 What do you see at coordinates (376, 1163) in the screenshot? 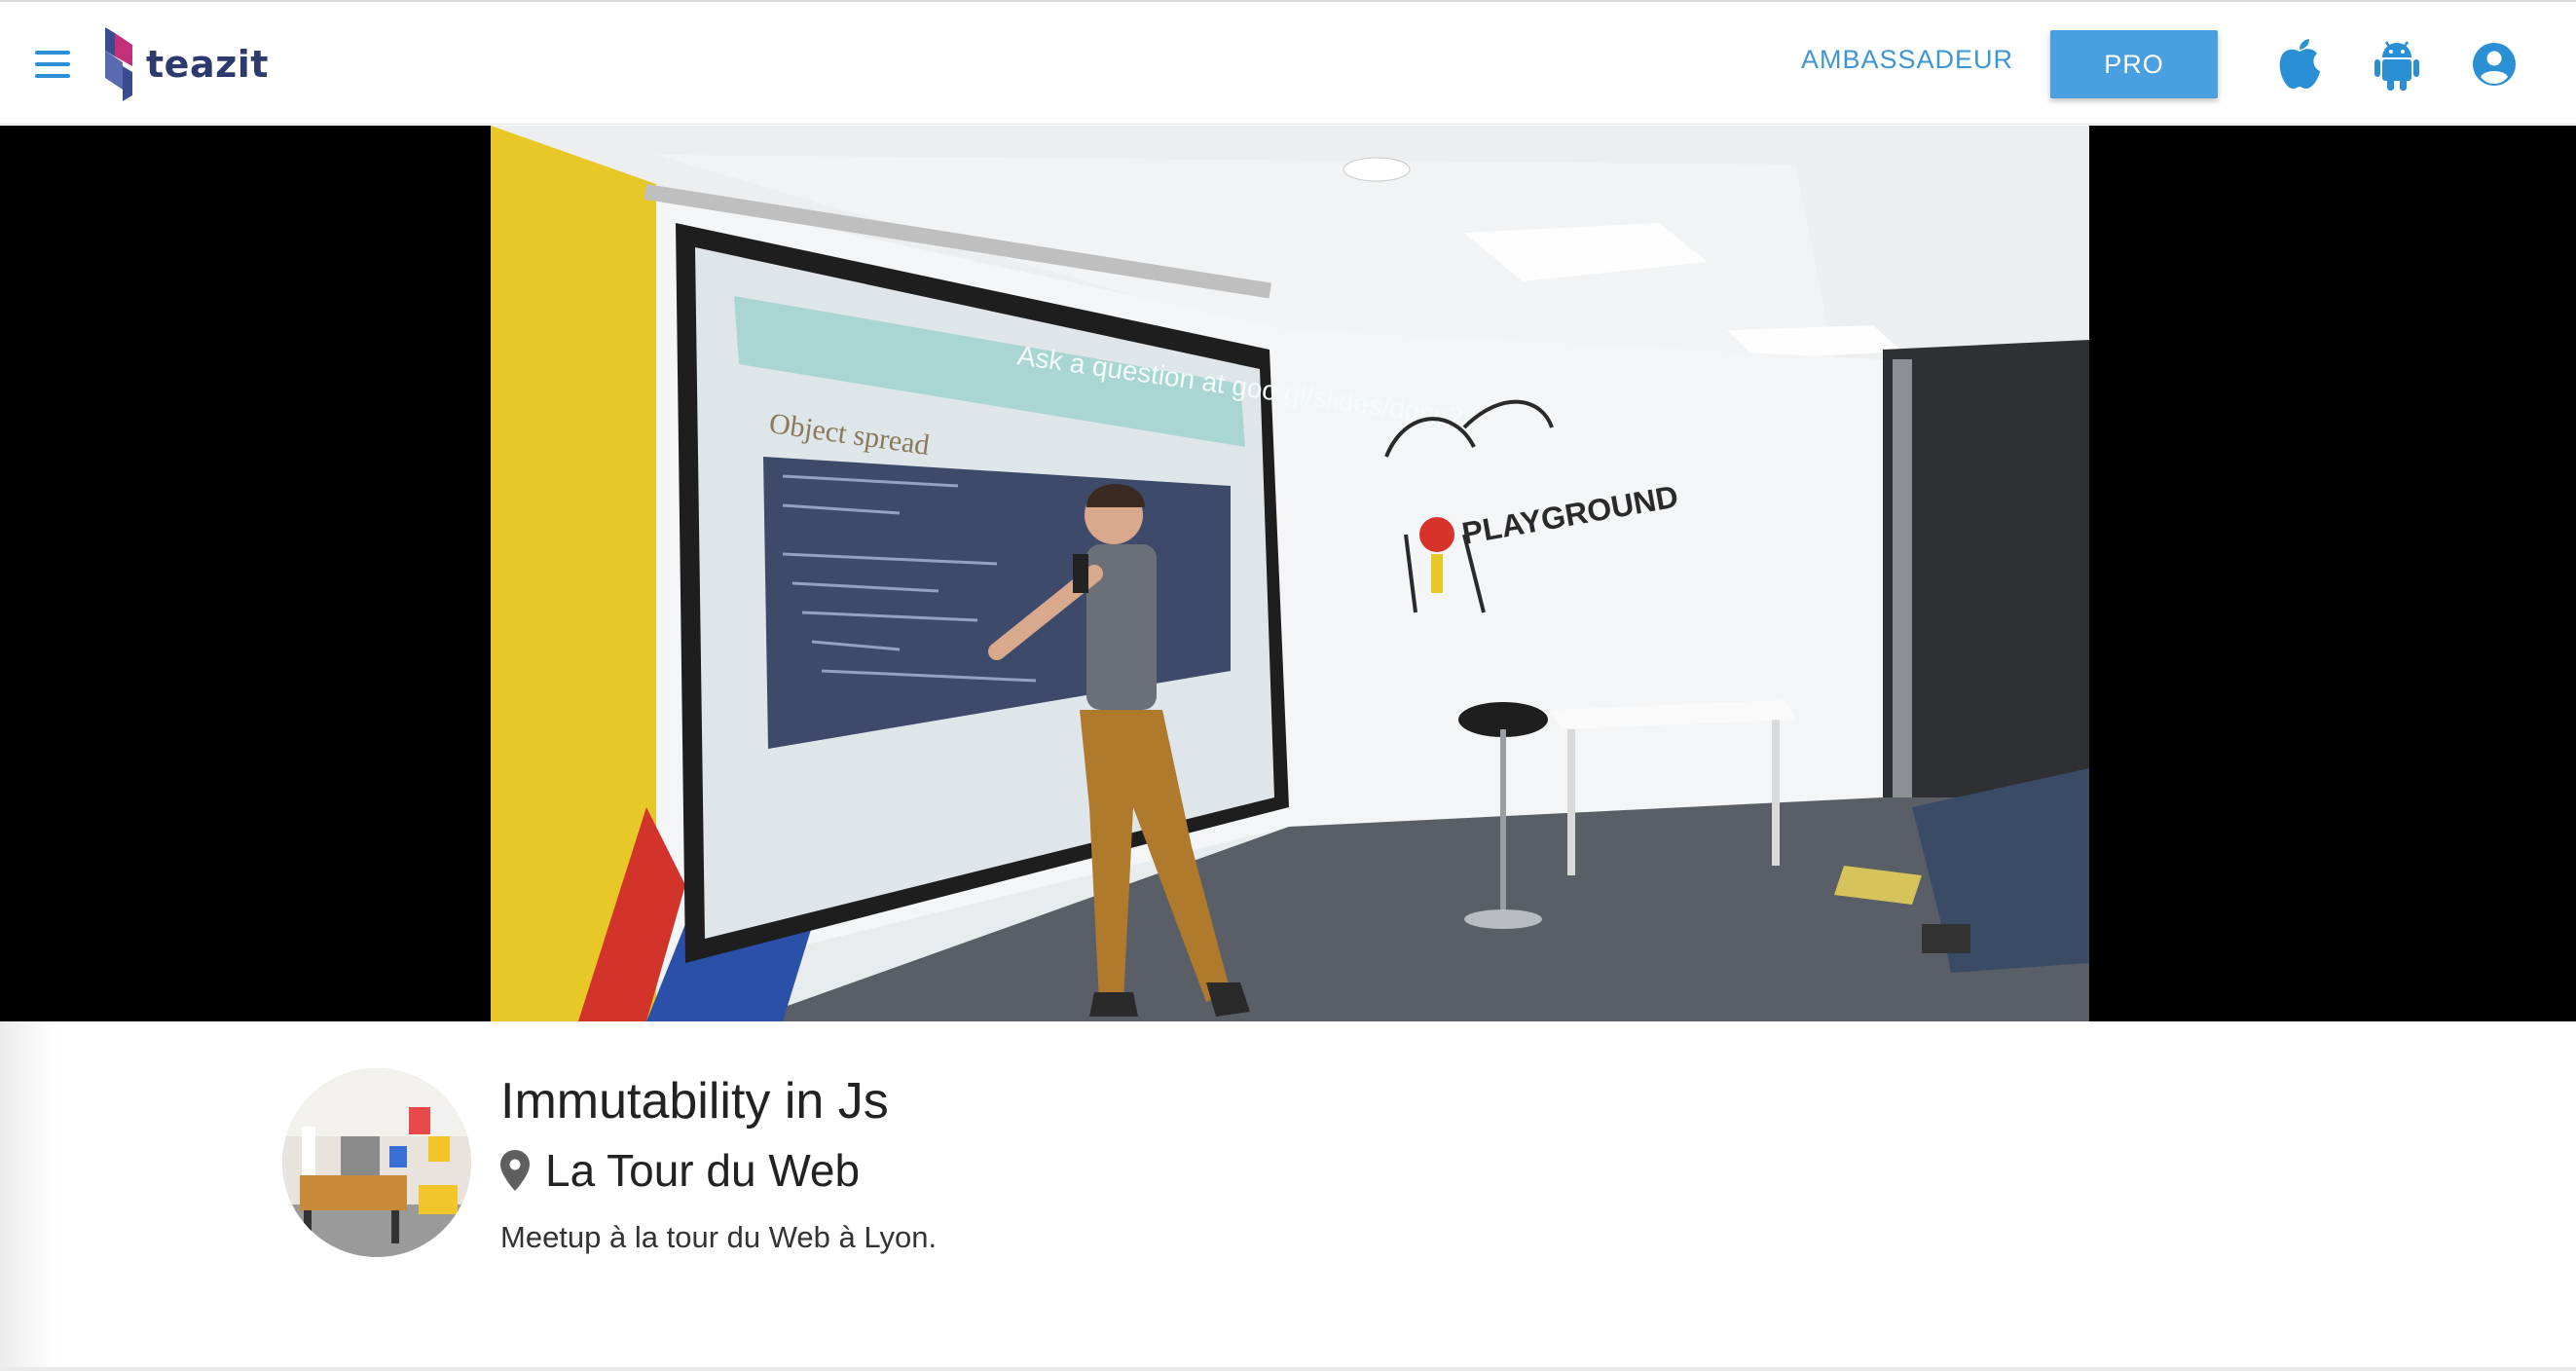
I see `venue-avatar` at bounding box center [376, 1163].